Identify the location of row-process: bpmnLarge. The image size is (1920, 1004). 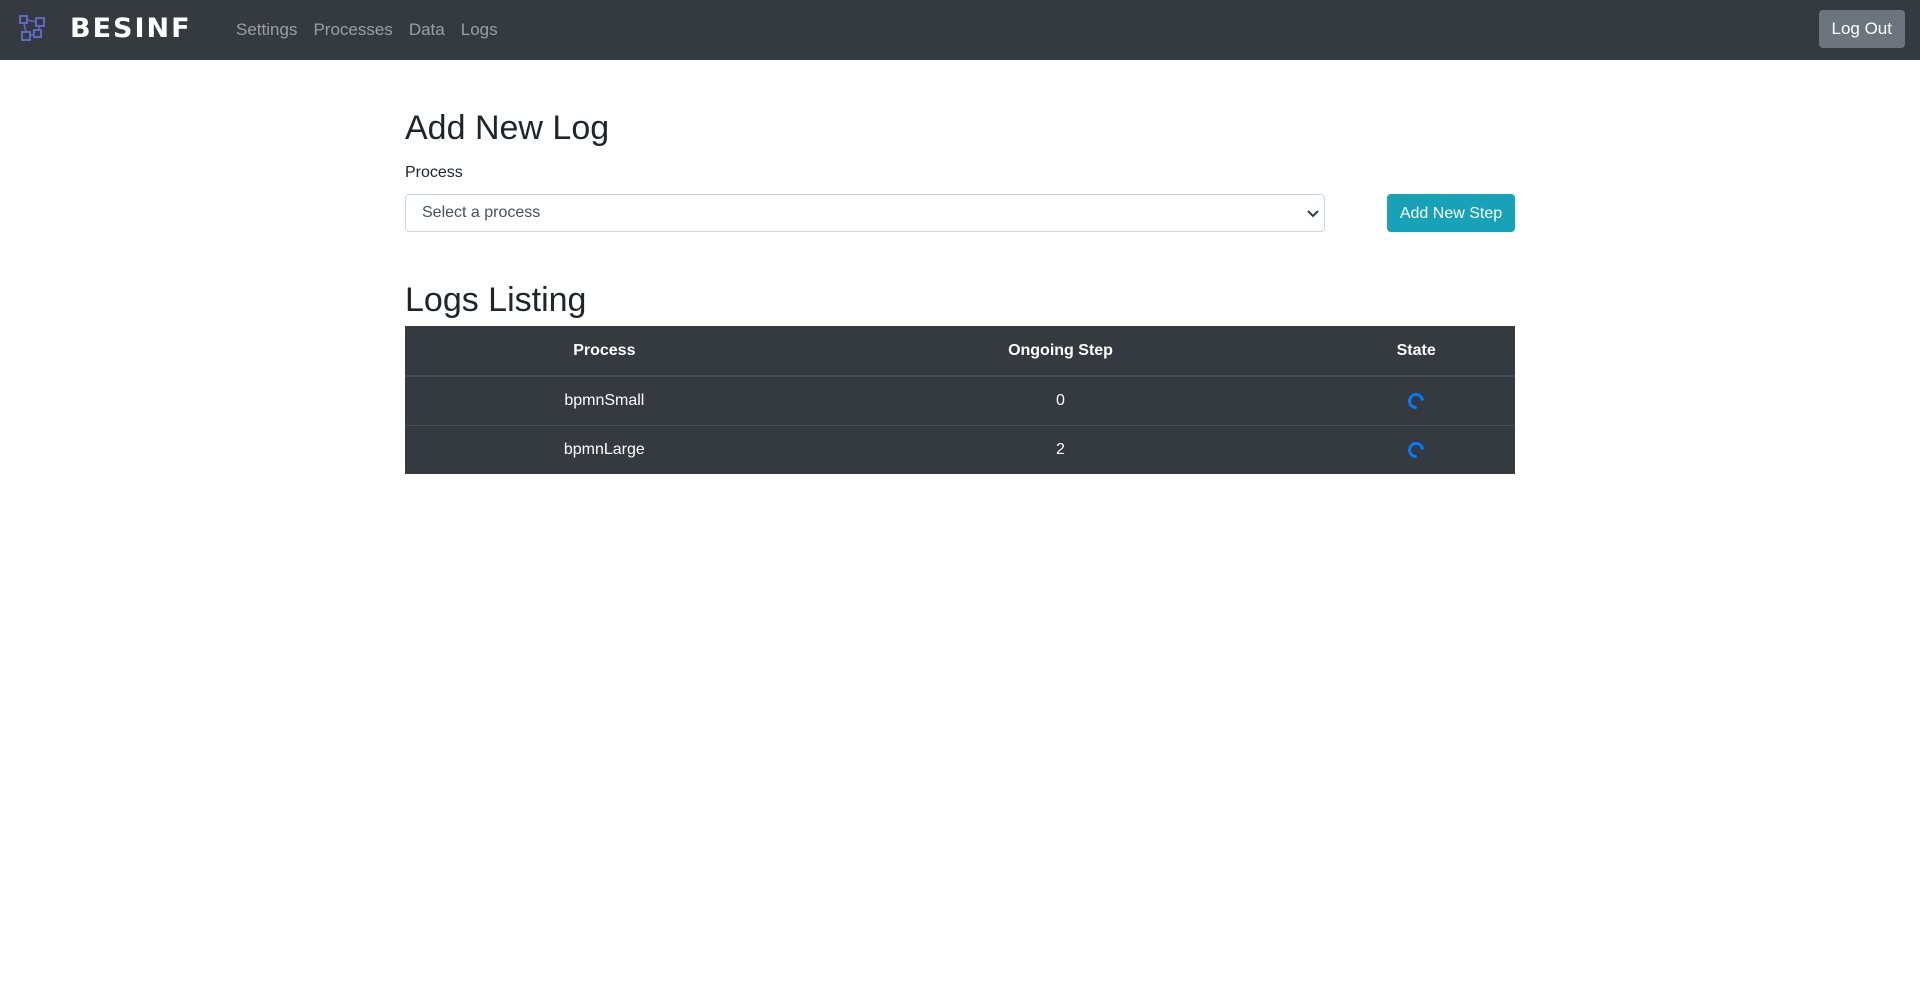
(604, 449).